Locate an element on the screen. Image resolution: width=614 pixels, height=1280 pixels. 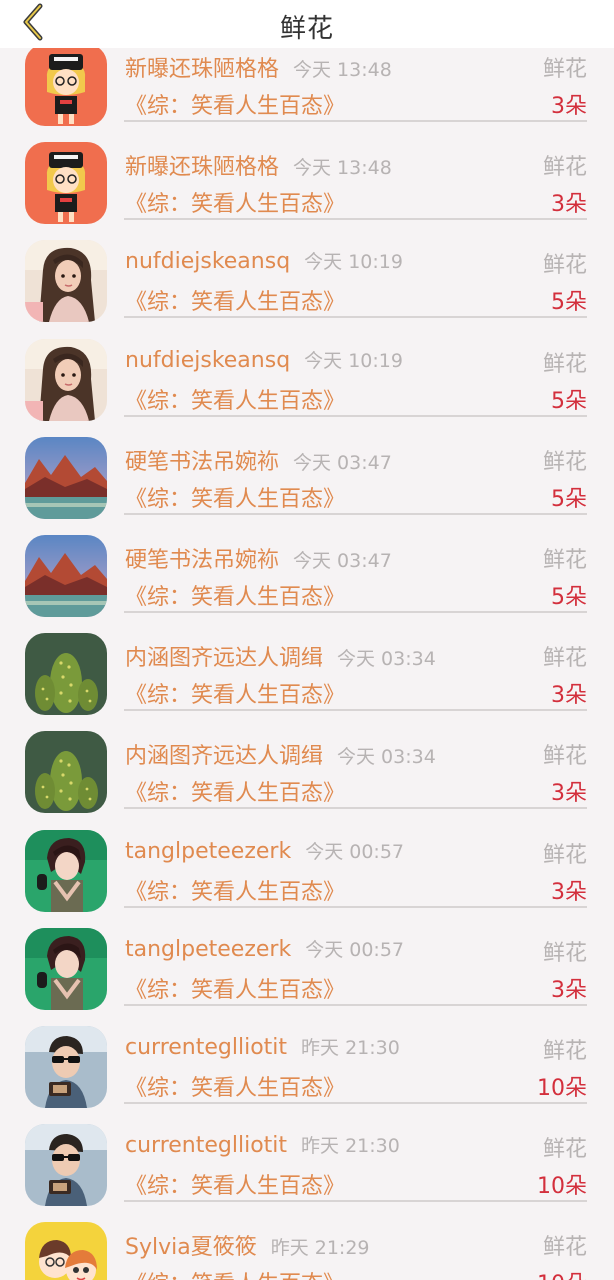
timestamp: 昨天 21:30 is located at coordinates (350, 1047).